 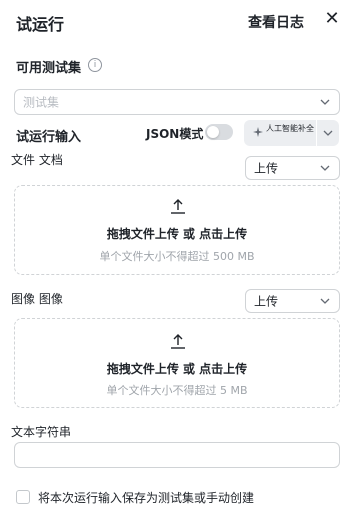 I want to click on file-mode-value: 上传, so click(x=266, y=168).